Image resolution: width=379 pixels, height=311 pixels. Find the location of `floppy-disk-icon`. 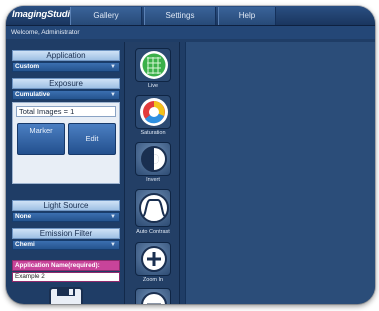

floppy-disk-icon is located at coordinates (66, 295).